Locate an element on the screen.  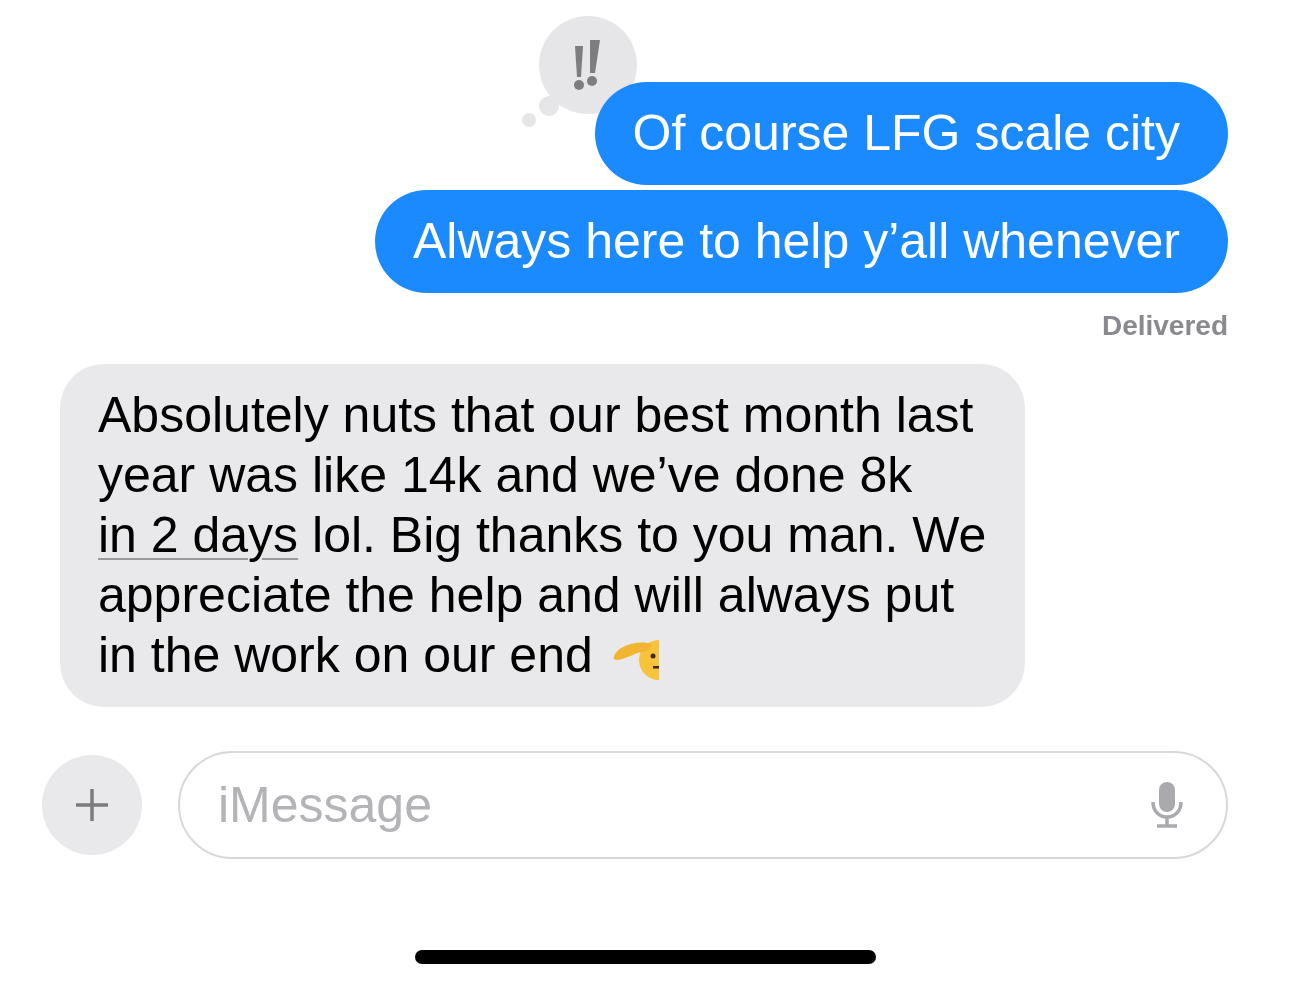
date-link: in 2 days is located at coordinates (198, 535).